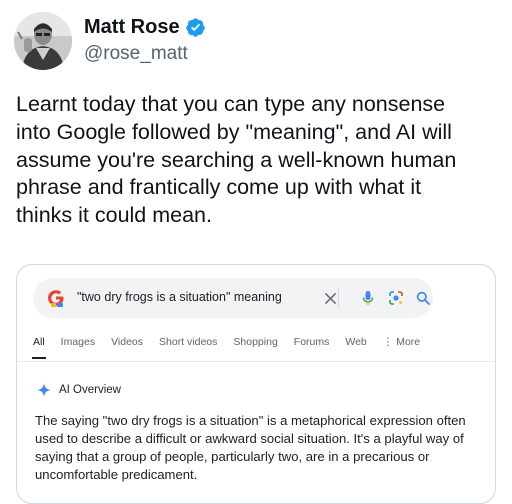 This screenshot has height=504, width=512. Describe the element at coordinates (389, 342) in the screenshot. I see `more-dots-icon: ⋮` at that location.